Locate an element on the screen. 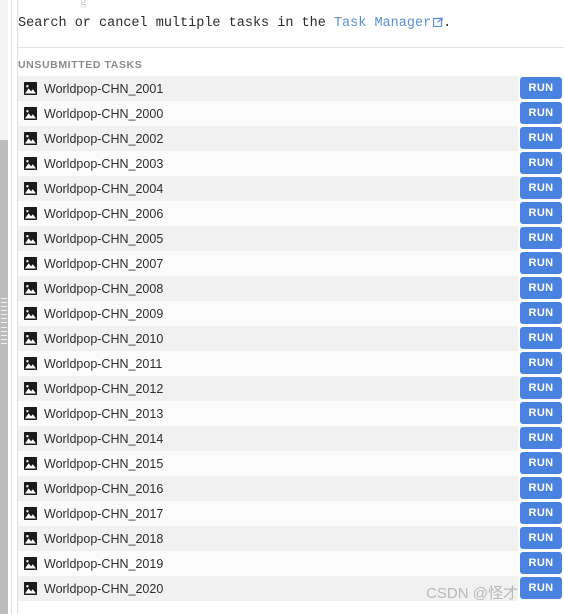  task-name-label: Worldpop-CHN_2011 is located at coordinates (103, 363).